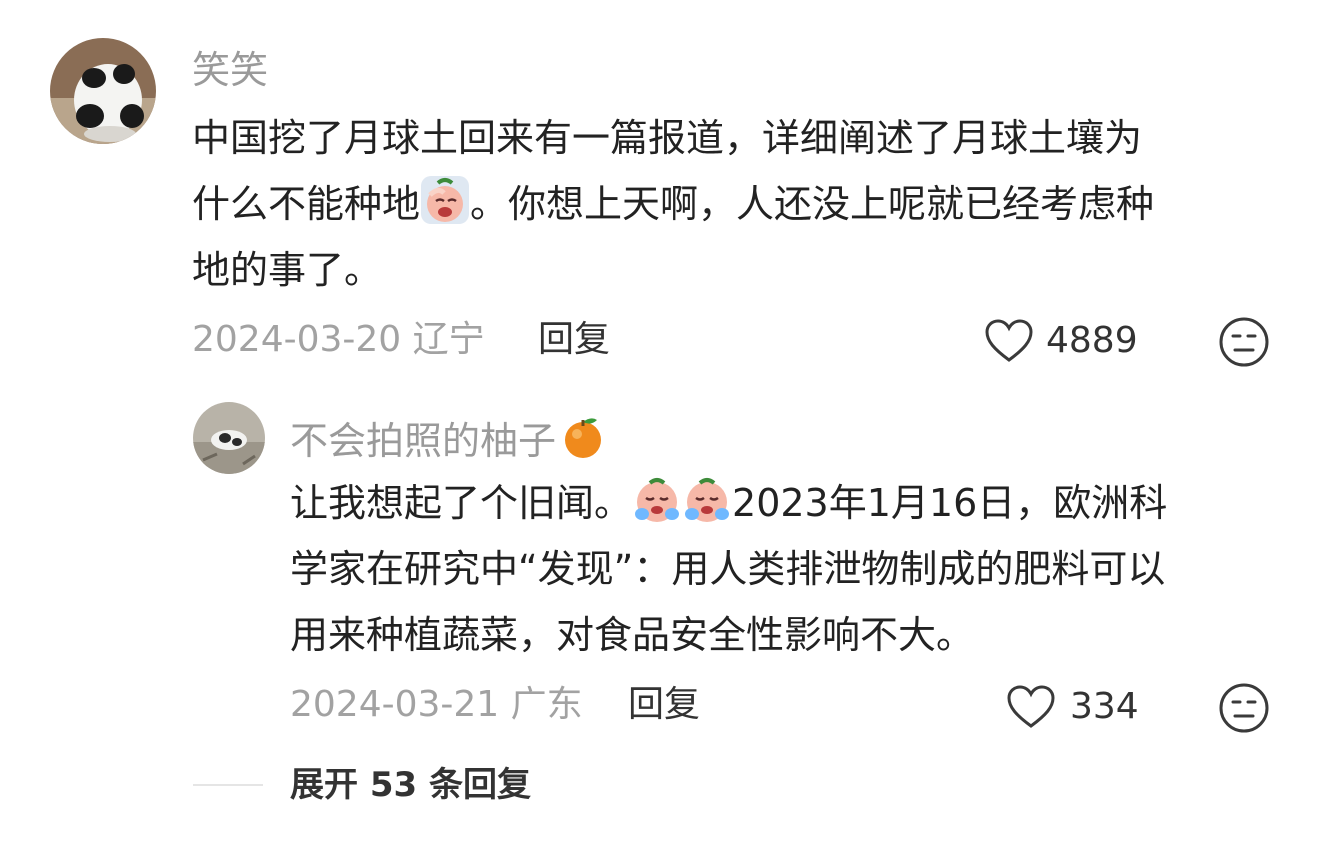  Describe the element at coordinates (728, 569) in the screenshot. I see `reply-line-2: 学家在研究中“发现”：用人类排泄物制成的肥料可以` at that location.